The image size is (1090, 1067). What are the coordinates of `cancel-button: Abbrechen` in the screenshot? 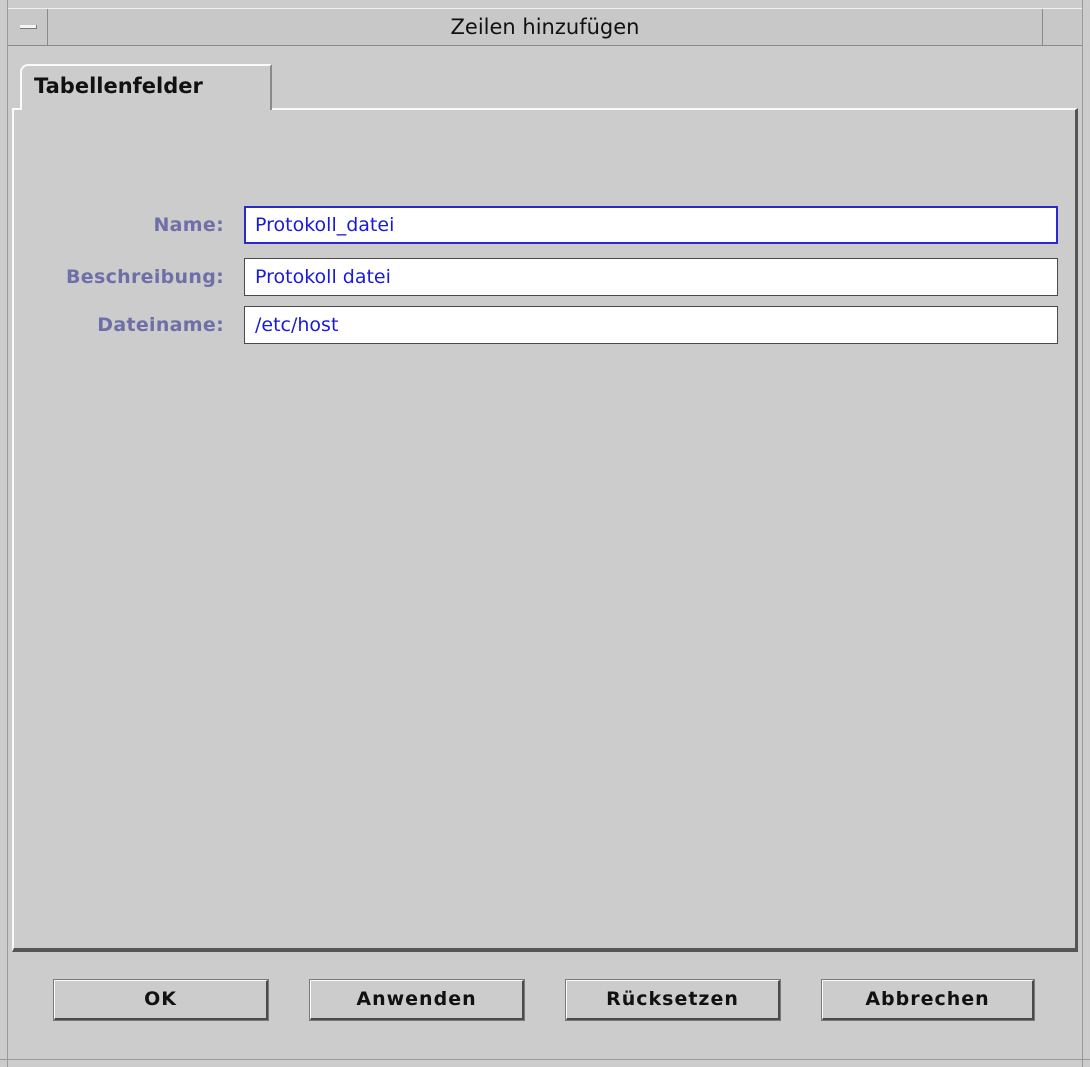 It's located at (928, 1000).